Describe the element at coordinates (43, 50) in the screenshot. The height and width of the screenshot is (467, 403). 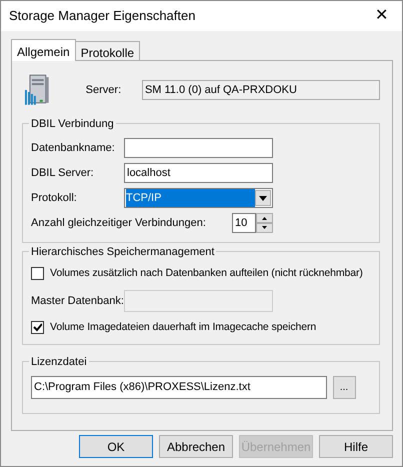
I see `tab: Allgemein` at that location.